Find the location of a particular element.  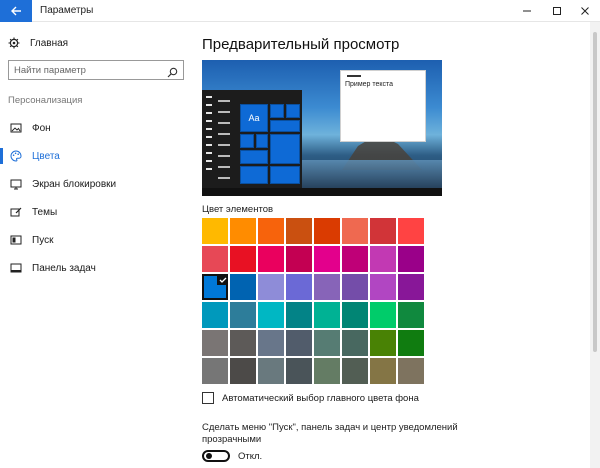

gear-icon is located at coordinates (14, 43).